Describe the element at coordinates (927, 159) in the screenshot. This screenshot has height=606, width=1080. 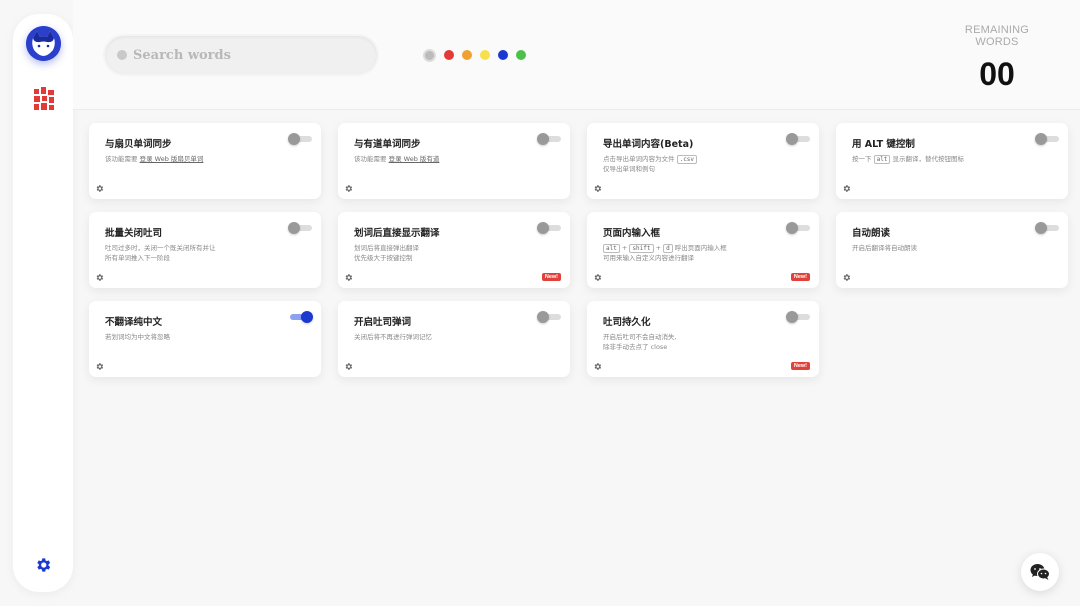
I see `description-text: 显示翻译，替代按钮图标` at that location.